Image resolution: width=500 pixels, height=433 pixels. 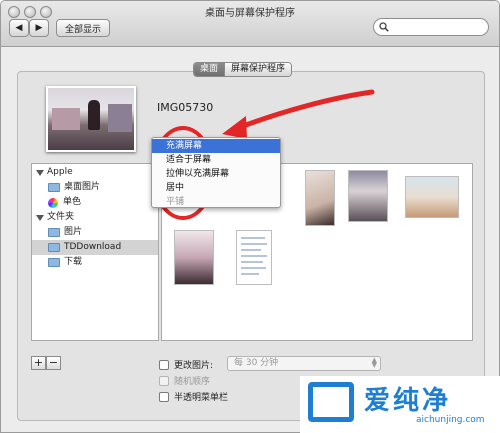 I want to click on forward-button: ▶, so click(x=39, y=28).